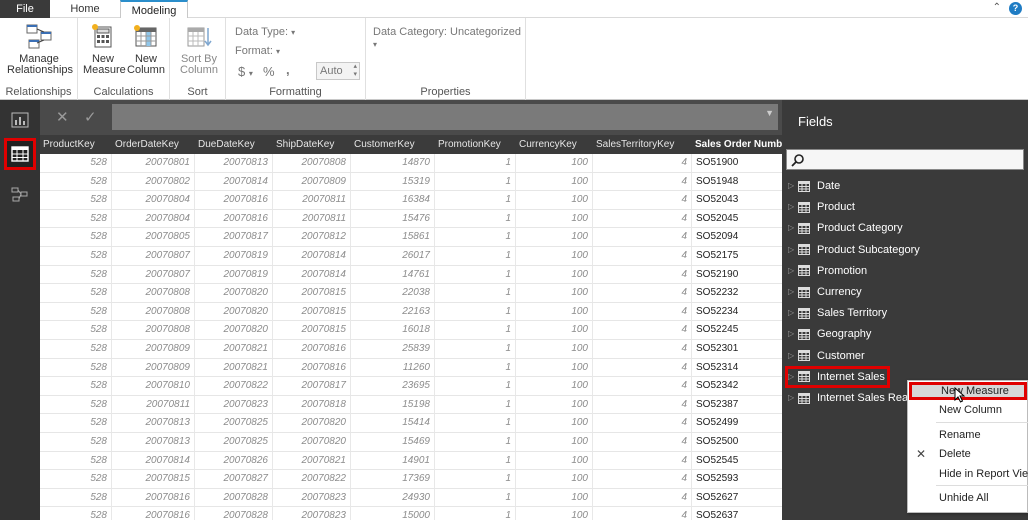 This screenshot has height=520, width=1028. What do you see at coordinates (737, 405) in the screenshot?
I see `table-cell: SO52387` at bounding box center [737, 405].